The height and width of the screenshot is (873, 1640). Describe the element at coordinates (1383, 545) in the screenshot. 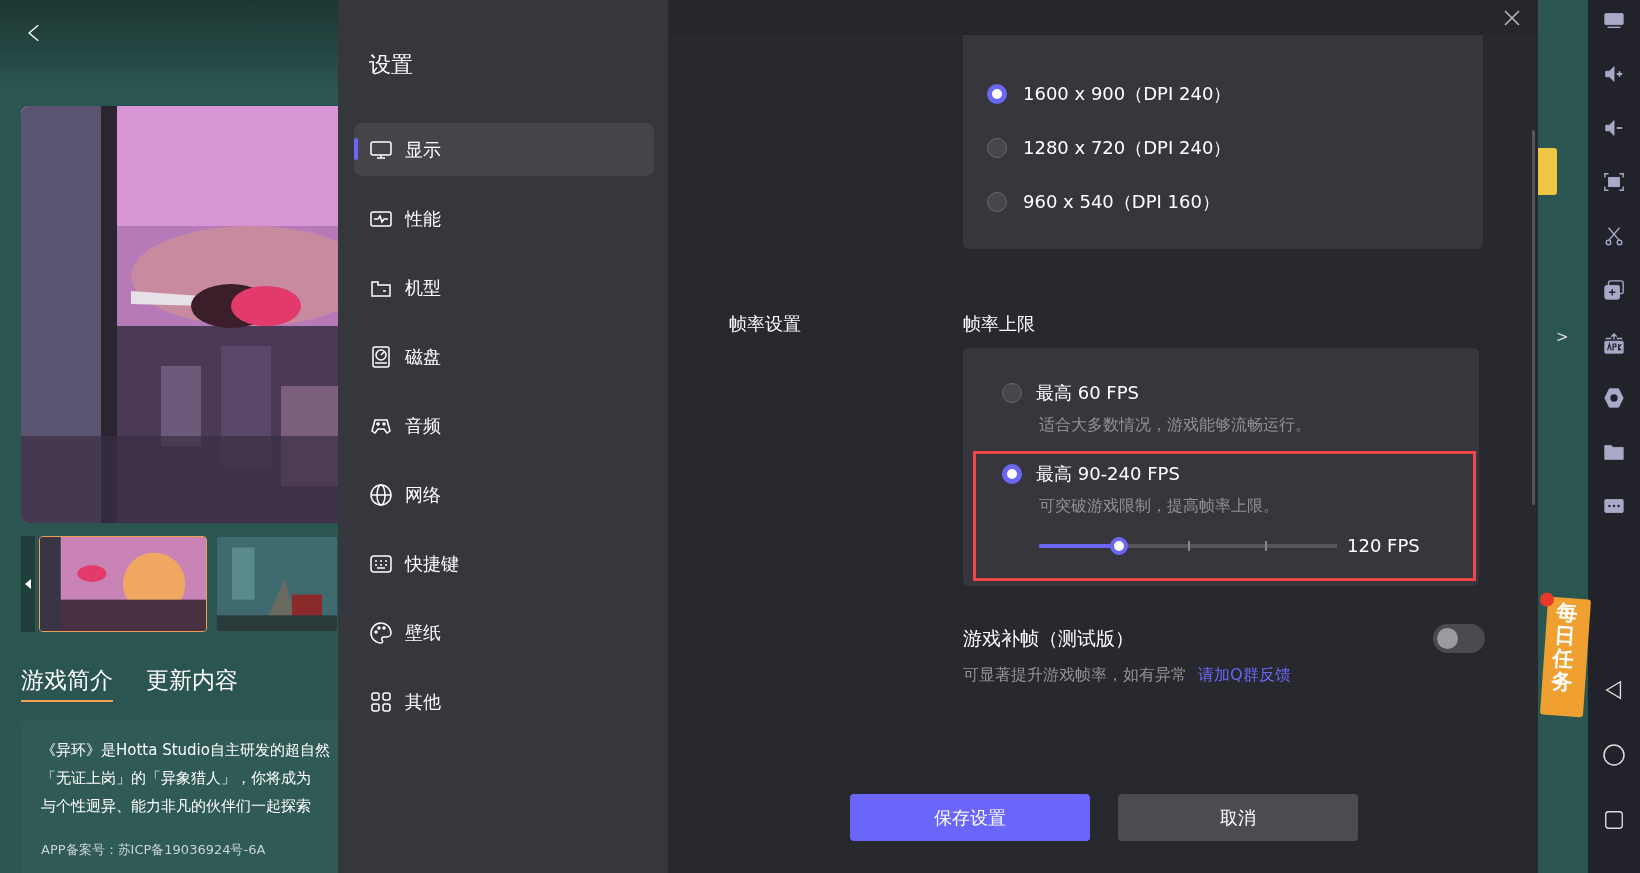

I see `slider-value: 120 FPS` at that location.